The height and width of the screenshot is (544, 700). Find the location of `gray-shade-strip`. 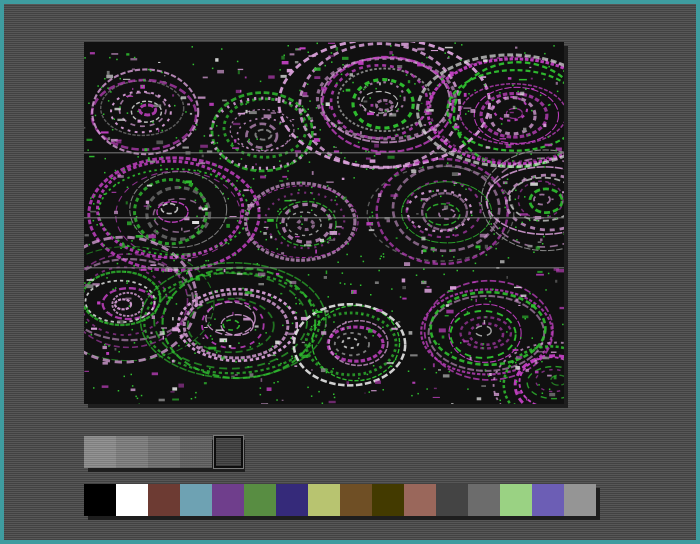

gray-shade-strip is located at coordinates (164, 452).